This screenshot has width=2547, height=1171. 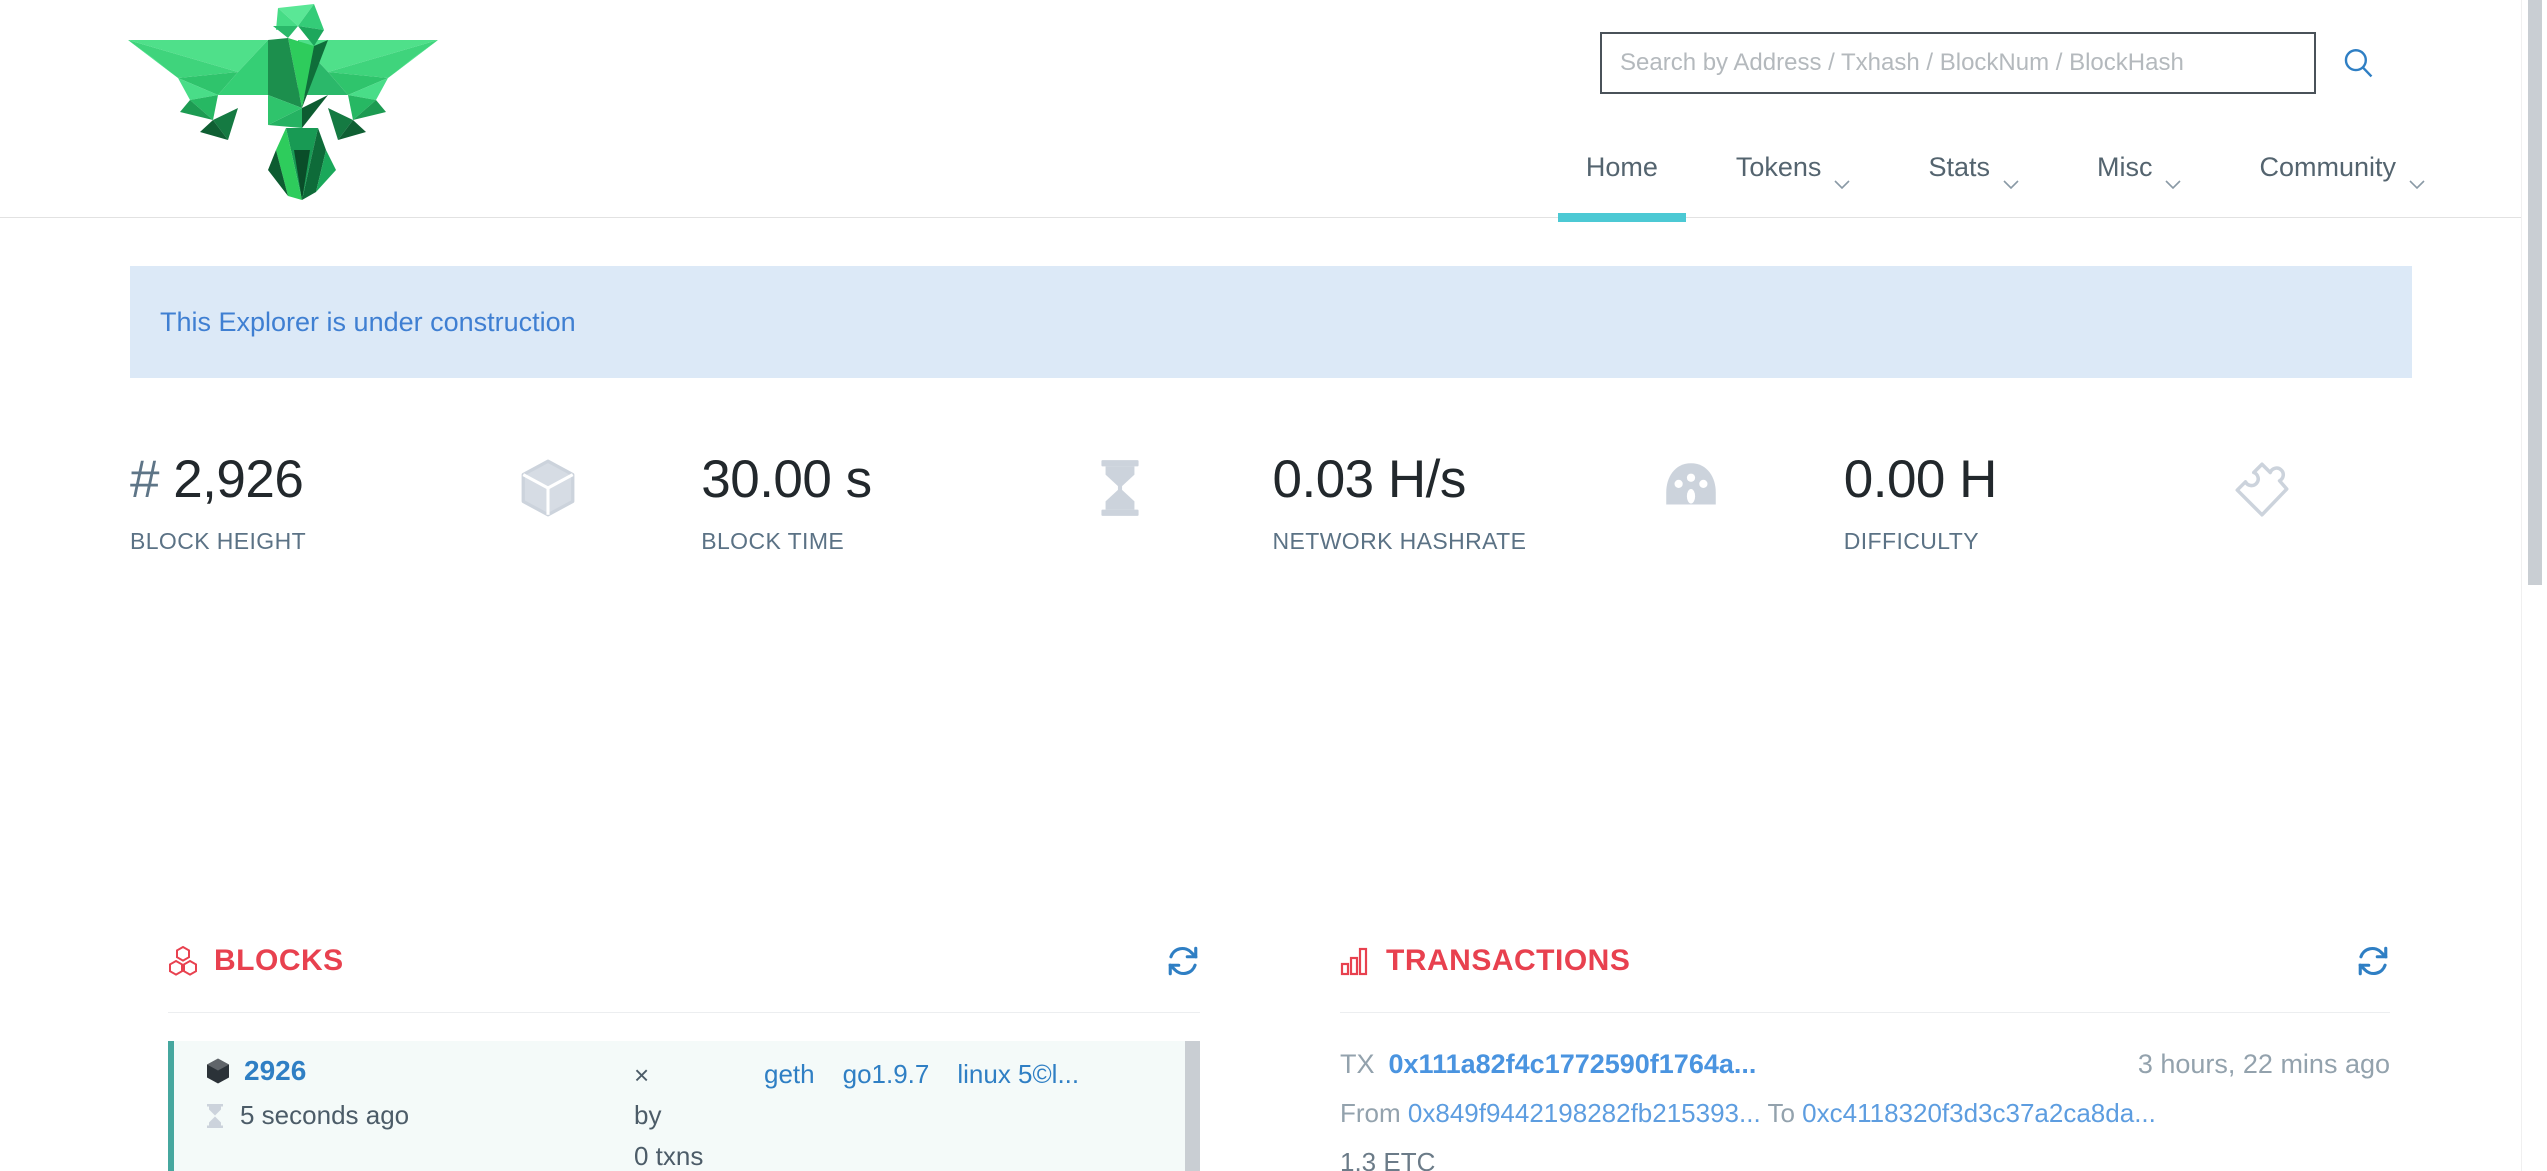 I want to click on stats-row: # 2,926 BLOCK HEIGHT 30.00 s BLOCK TIME, so click(x=1272, y=518).